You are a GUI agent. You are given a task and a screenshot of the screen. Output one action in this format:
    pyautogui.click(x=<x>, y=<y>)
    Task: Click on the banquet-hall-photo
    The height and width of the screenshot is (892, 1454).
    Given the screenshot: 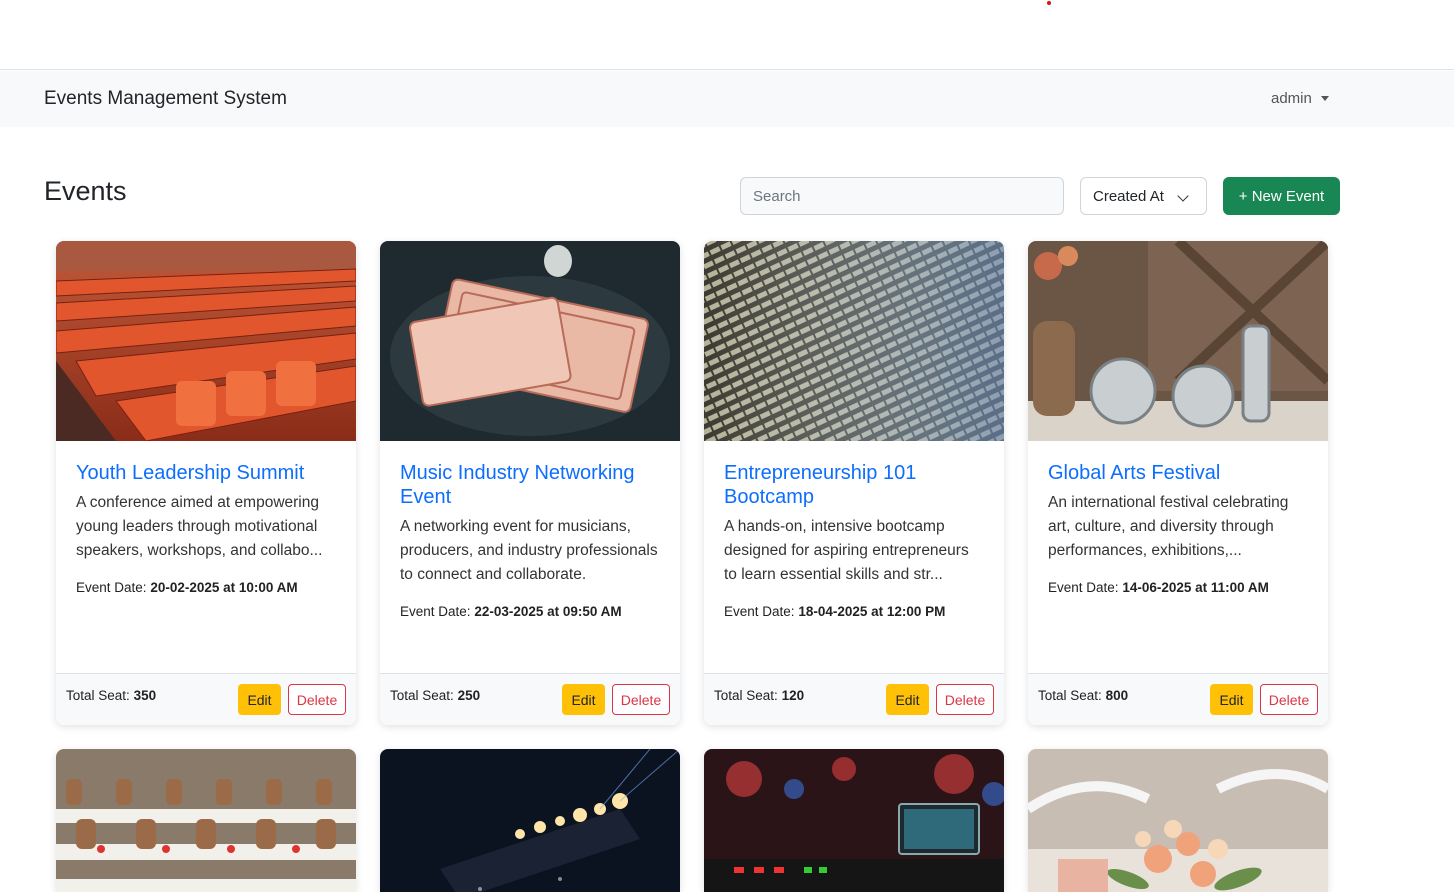 What is the action you would take?
    pyautogui.click(x=206, y=820)
    